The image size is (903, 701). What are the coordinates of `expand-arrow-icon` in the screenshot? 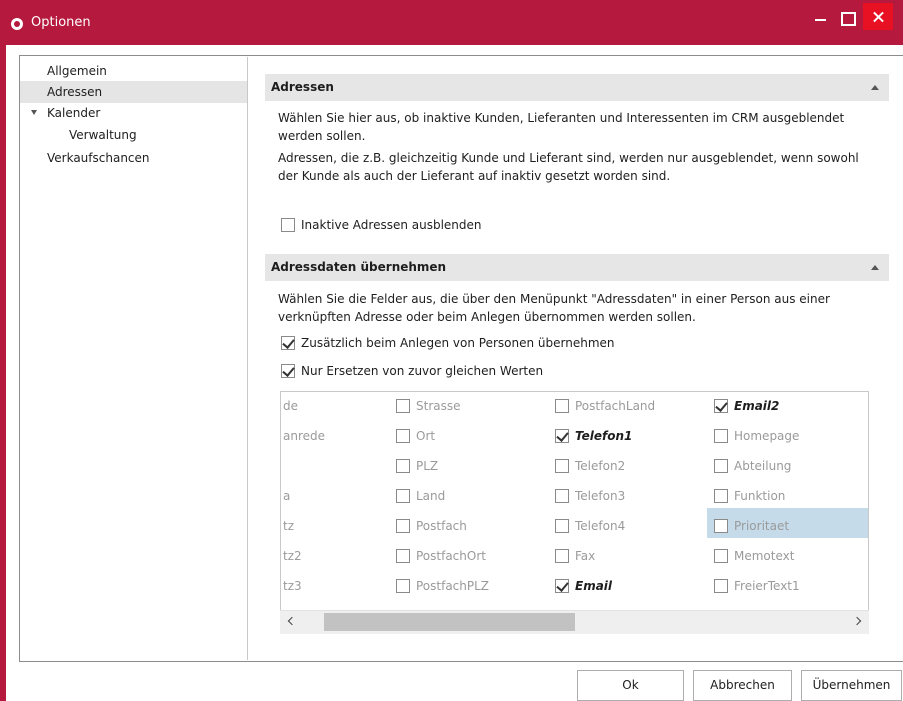 It's located at (34, 112).